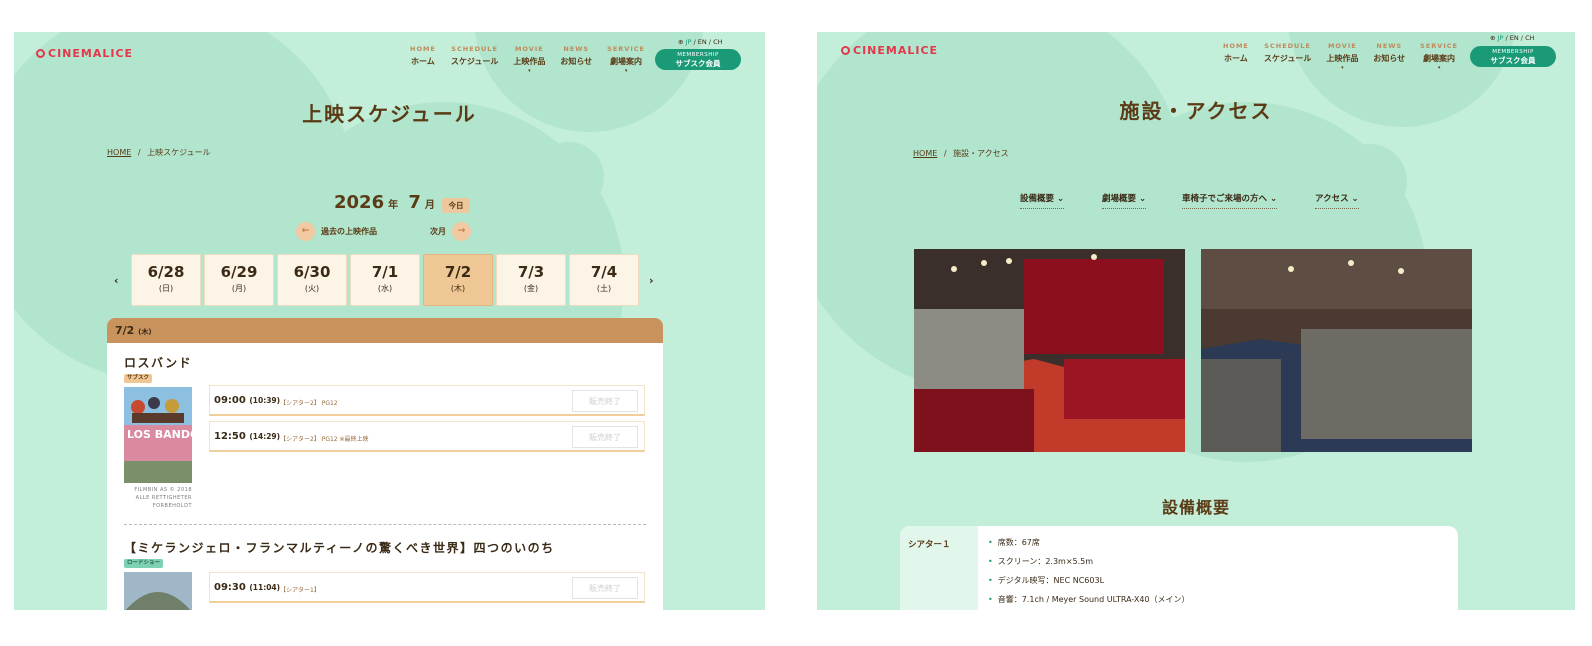 The width and height of the screenshot is (1592, 646). Describe the element at coordinates (531, 280) in the screenshot. I see `date-tab: 7/3 (金)` at that location.